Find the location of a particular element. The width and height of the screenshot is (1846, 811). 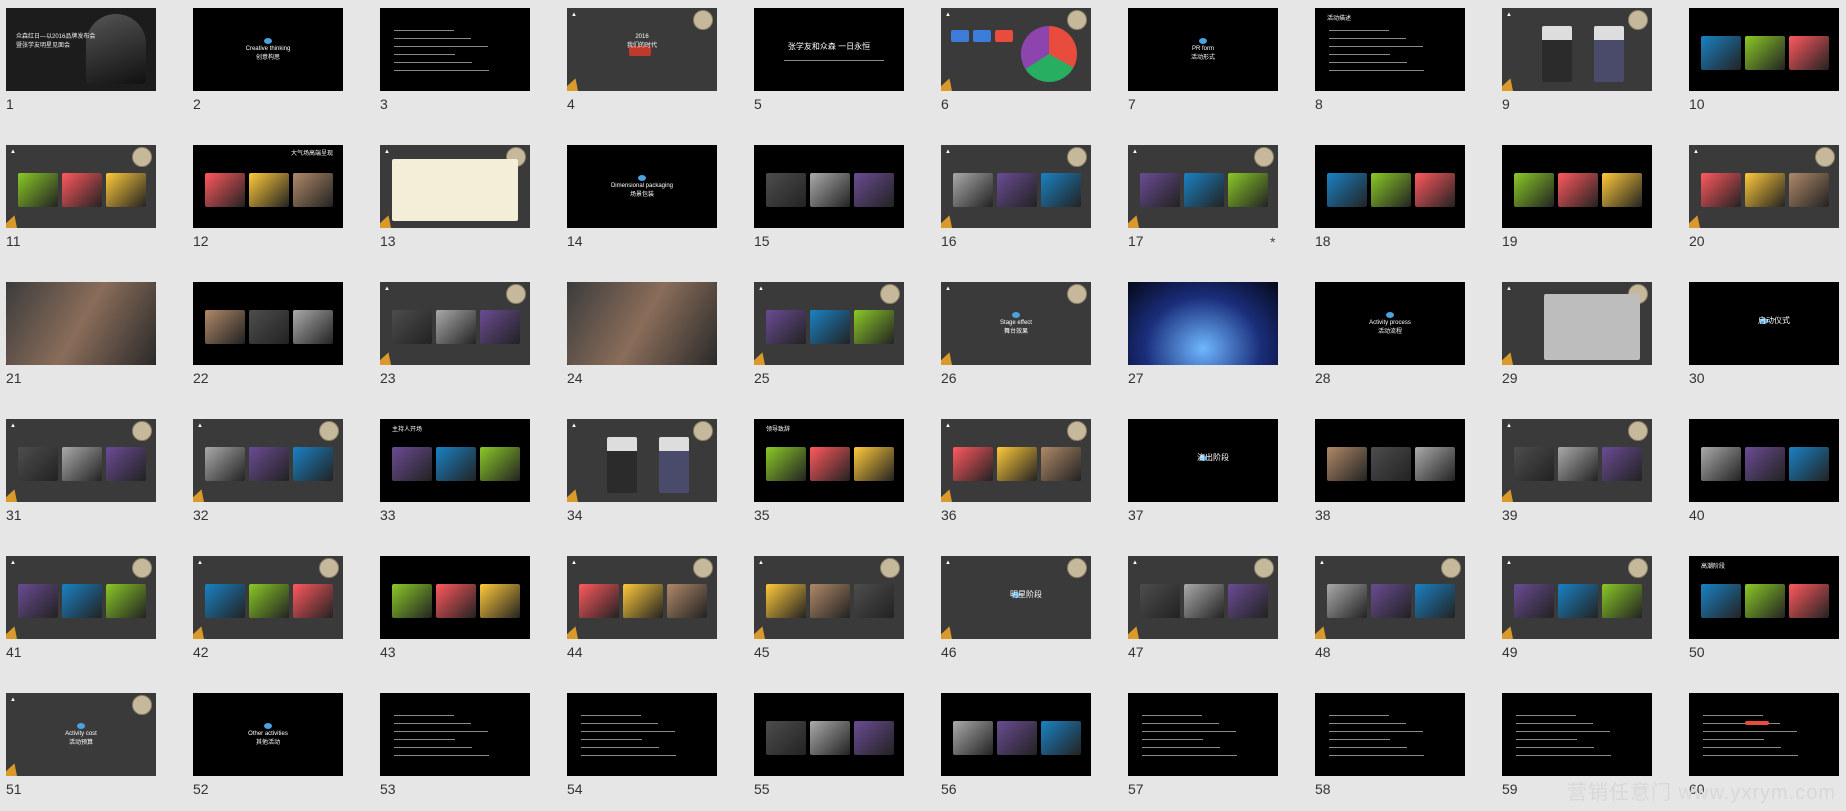

slide-thumbnail: 主持人开场 is located at coordinates (455, 460).